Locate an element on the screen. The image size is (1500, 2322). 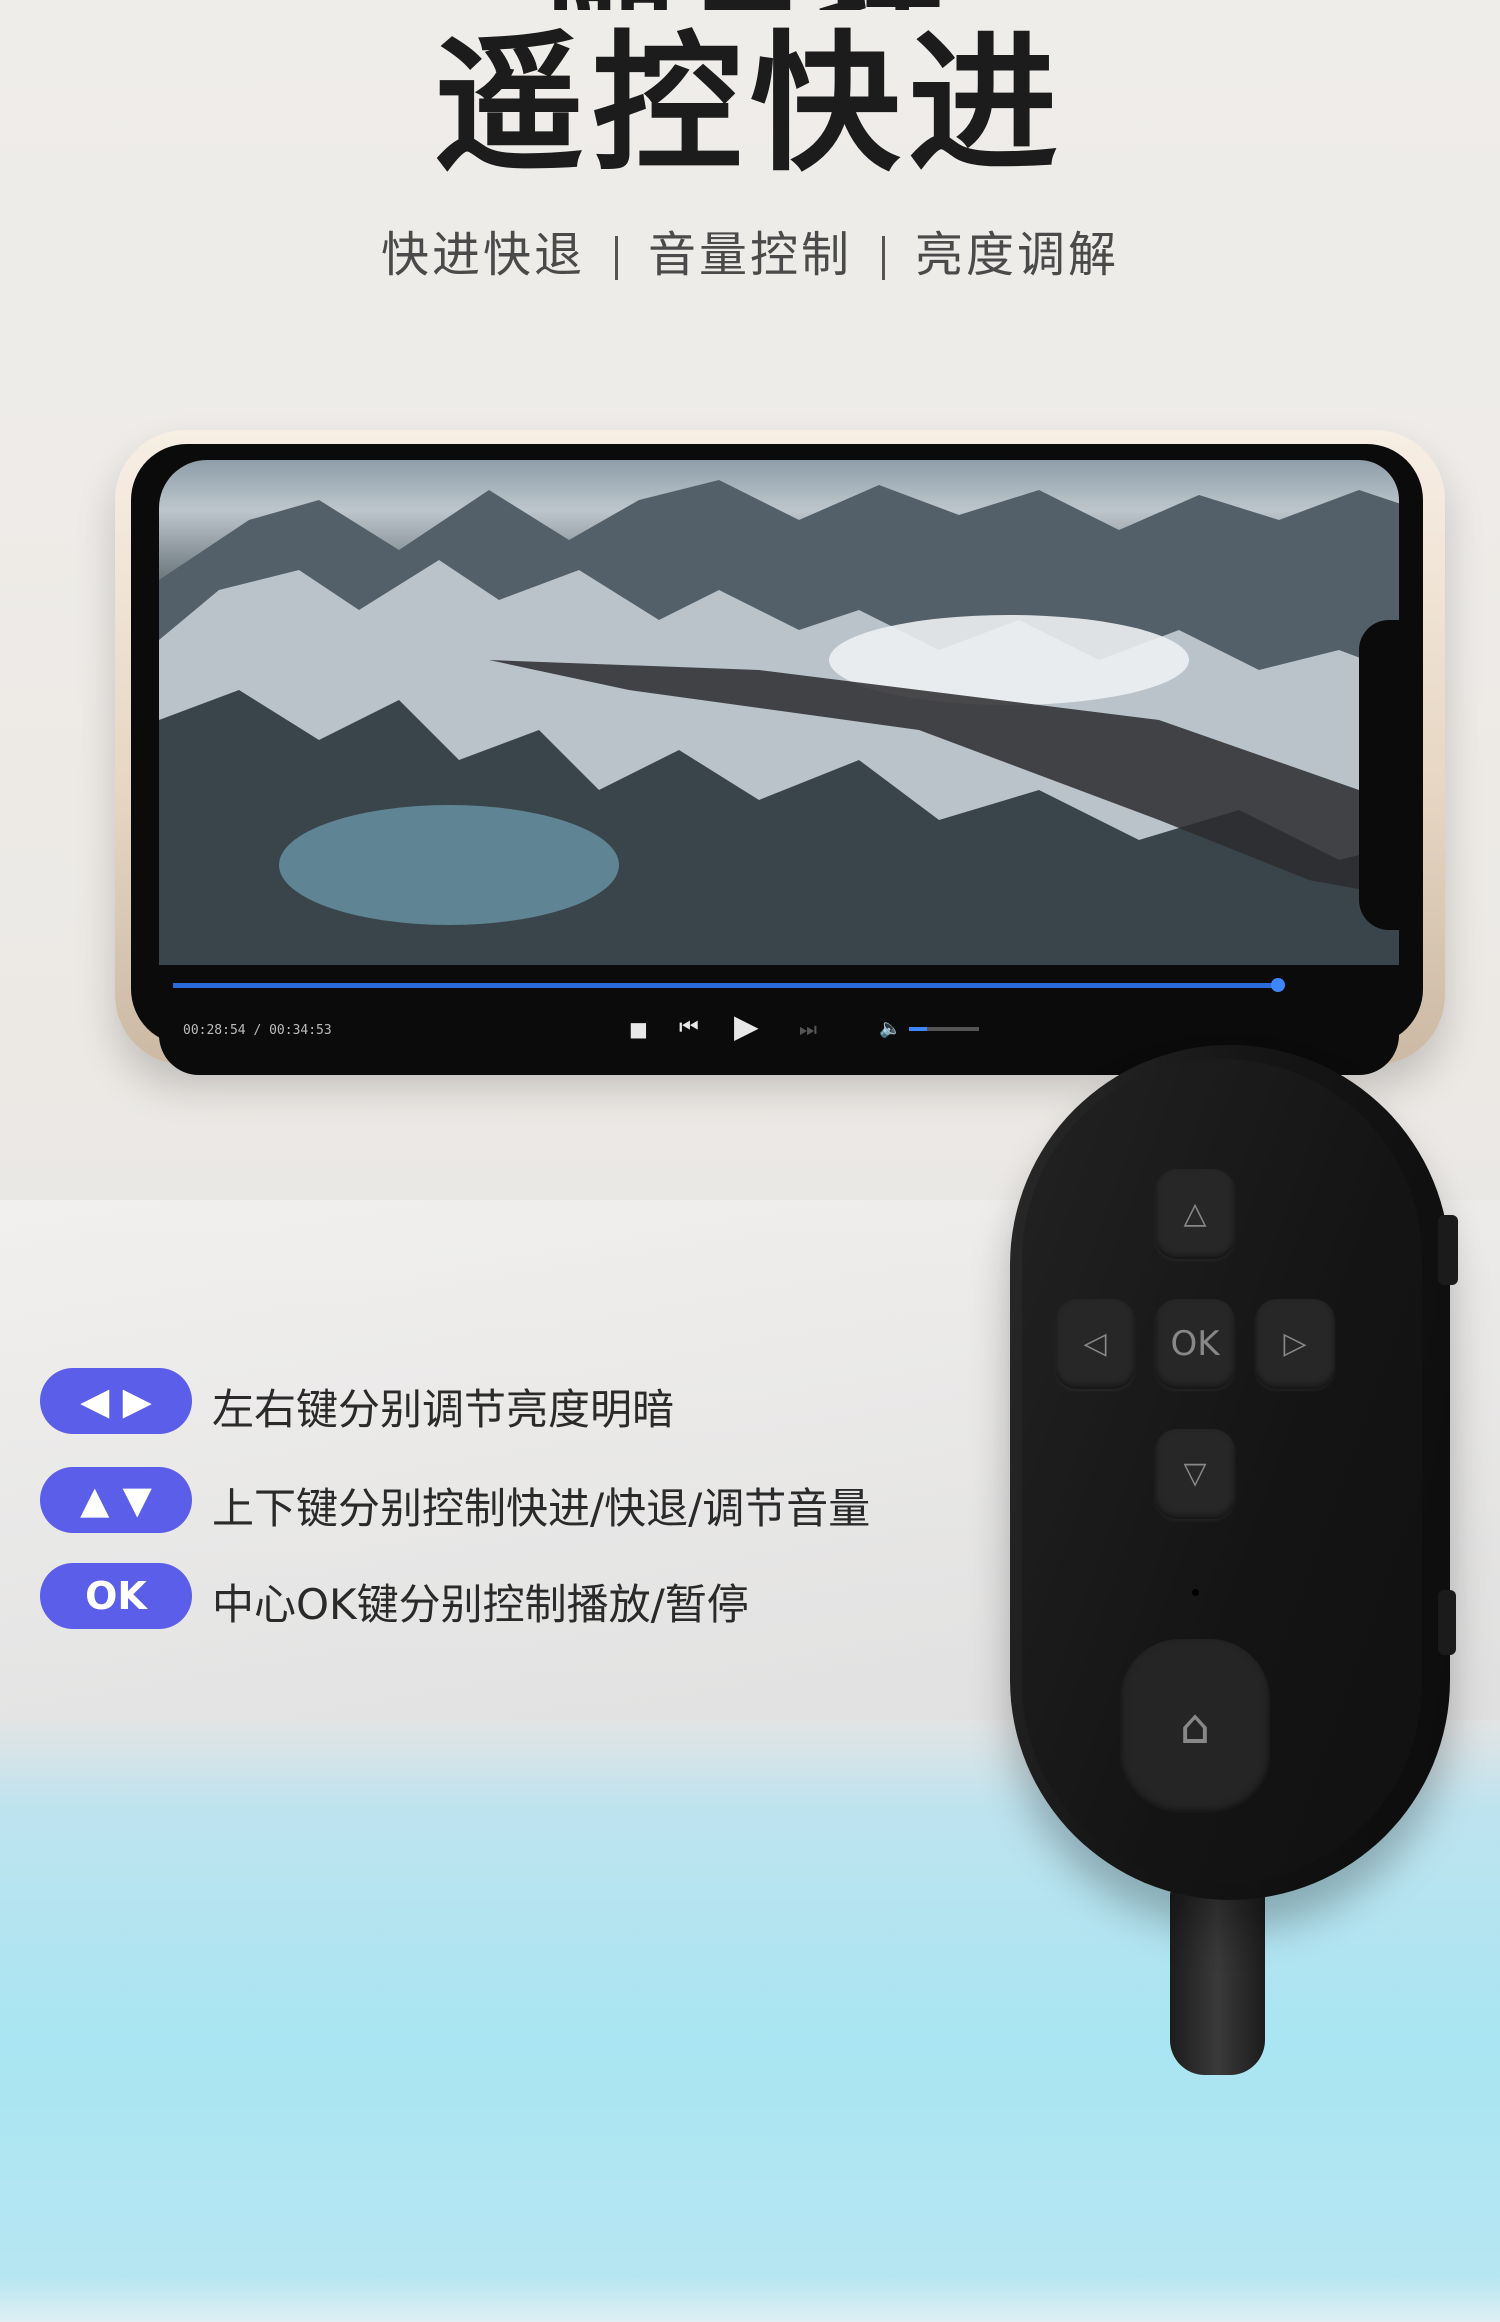
headline: 遥控快进 is located at coordinates (749, 105).